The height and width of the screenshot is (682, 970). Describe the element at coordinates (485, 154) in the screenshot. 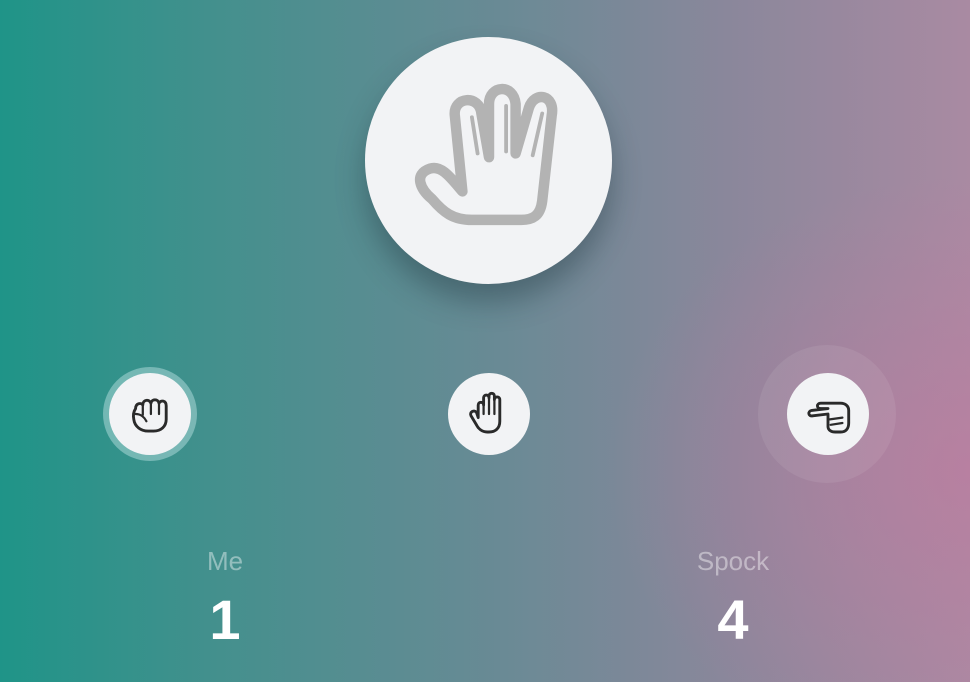

I see `vulcan-salute-icon` at that location.